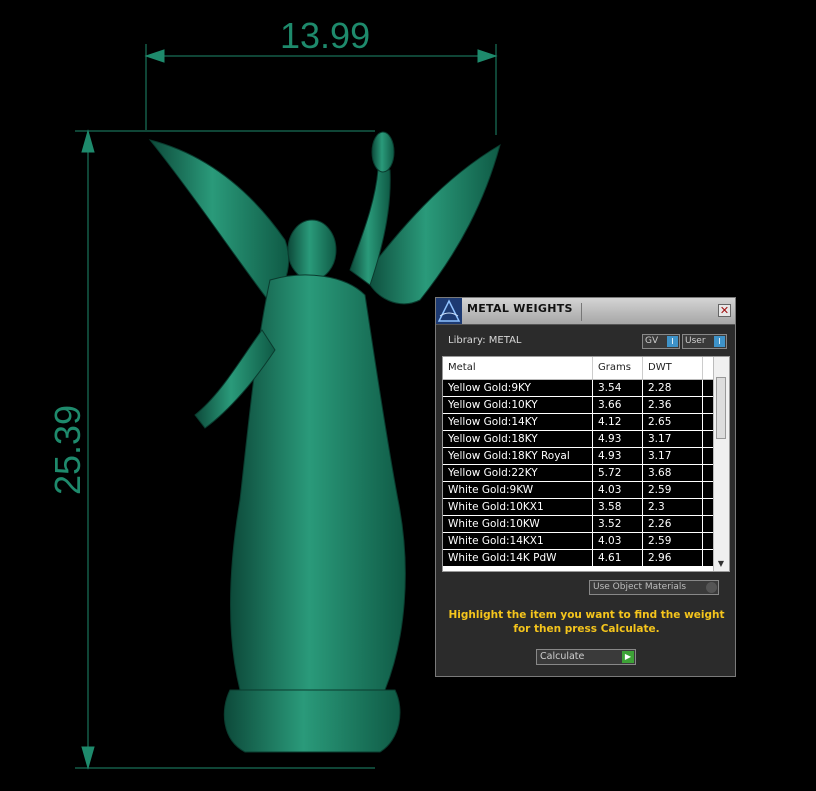 Image resolution: width=816 pixels, height=791 pixels. I want to click on cell-grams: 4.61, so click(618, 558).